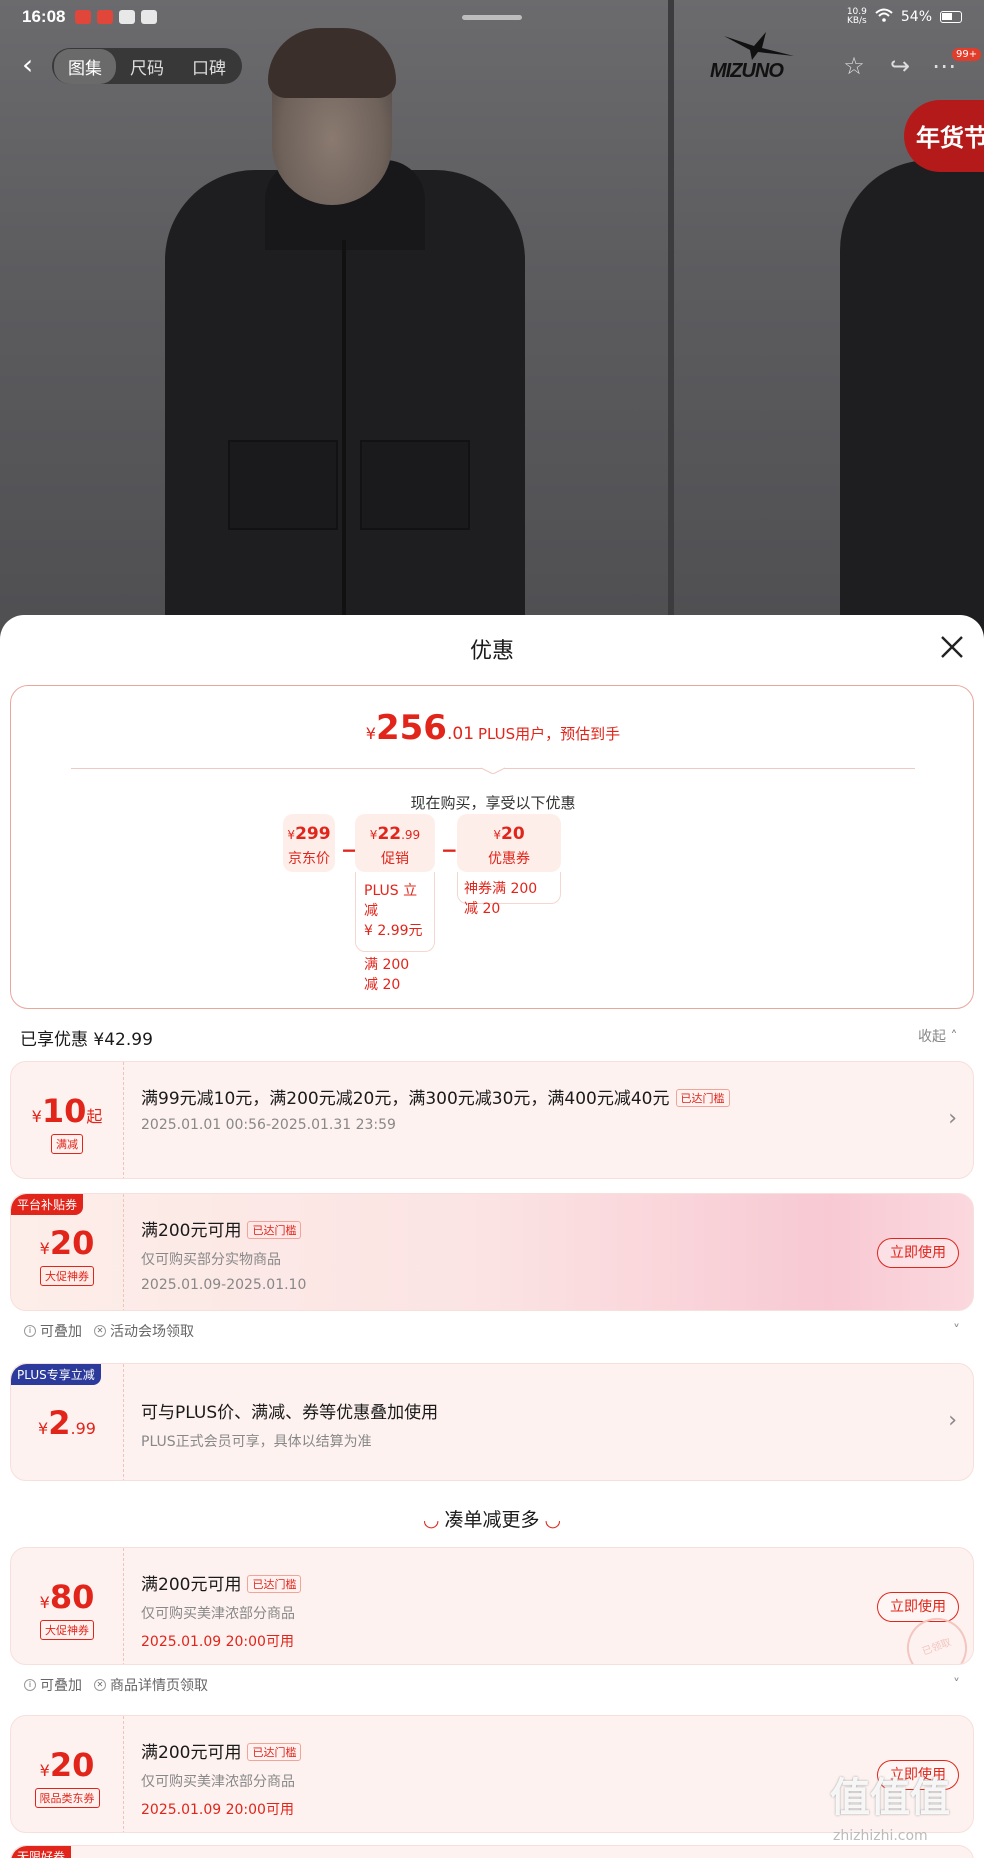 The image size is (984, 1858). Describe the element at coordinates (856, 21) in the screenshot. I see `speed-unit: KB/s` at that location.